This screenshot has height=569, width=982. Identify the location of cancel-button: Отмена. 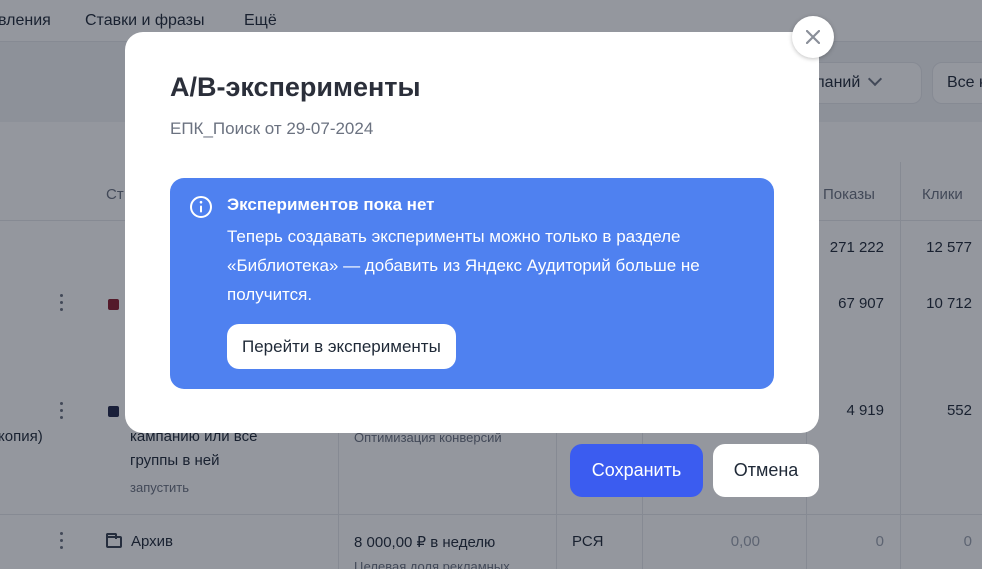
(766, 470).